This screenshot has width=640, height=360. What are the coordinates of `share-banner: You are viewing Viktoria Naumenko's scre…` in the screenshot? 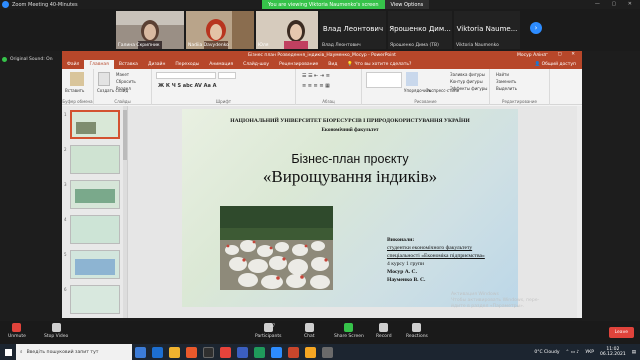 It's located at (346, 4).